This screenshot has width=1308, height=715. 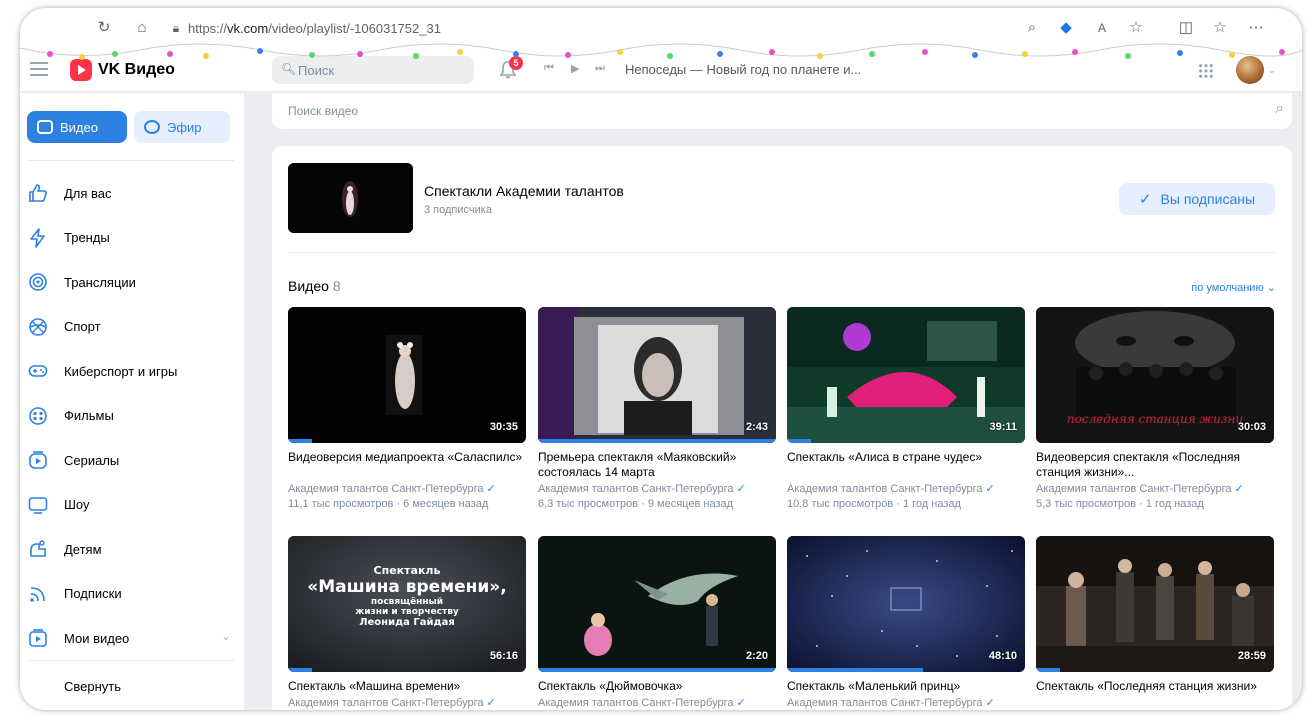 What do you see at coordinates (1155, 694) in the screenshot?
I see `video-title: Спектакль «Последняя станция жизни»` at bounding box center [1155, 694].